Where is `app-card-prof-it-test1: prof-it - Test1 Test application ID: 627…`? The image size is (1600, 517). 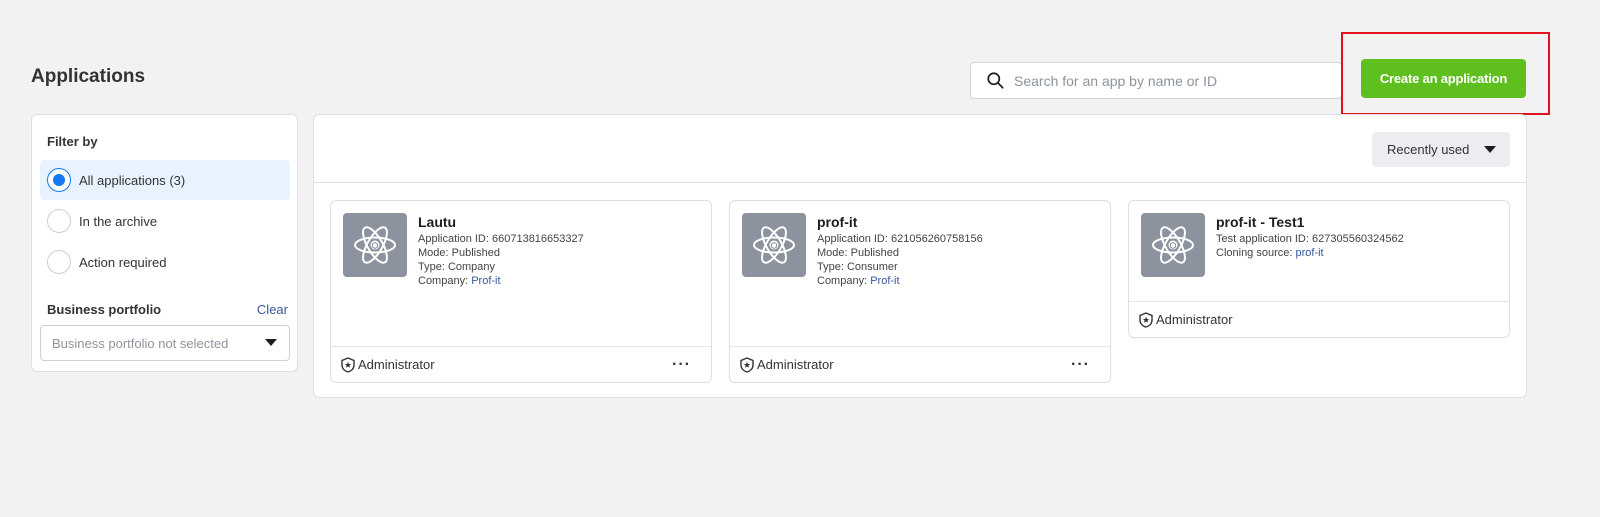
app-card-prof-it-test1: prof-it - Test1 Test application ID: 627… is located at coordinates (1319, 269).